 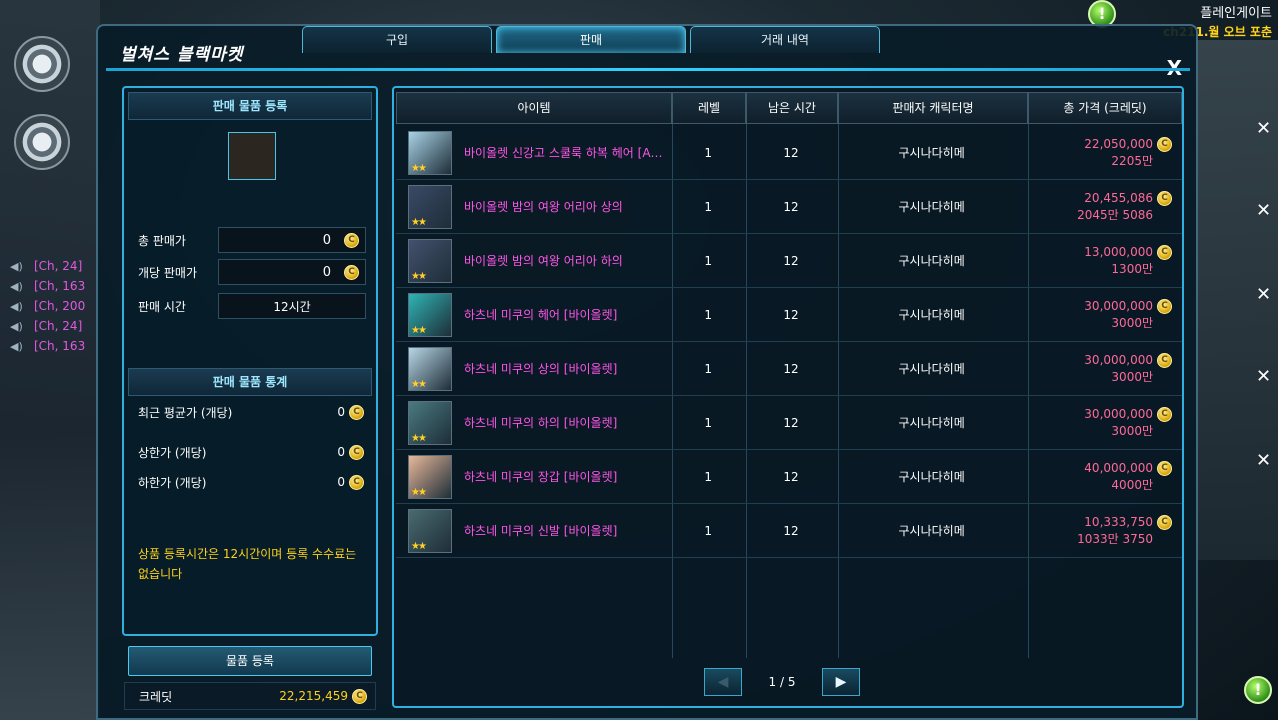 I want to click on register-header: 판매 물품 등록, so click(x=250, y=106).